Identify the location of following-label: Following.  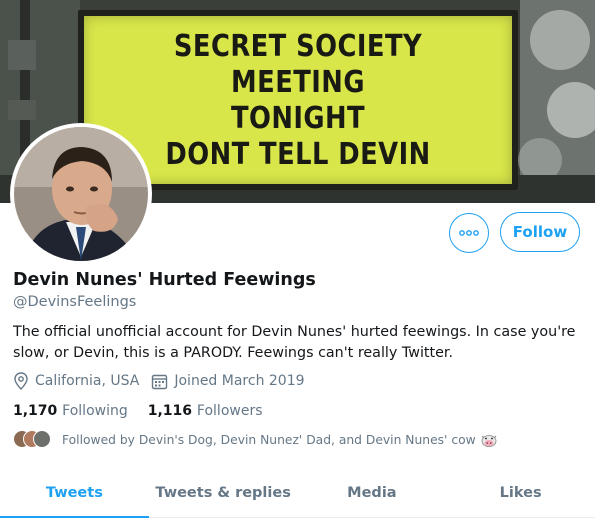
(95, 411).